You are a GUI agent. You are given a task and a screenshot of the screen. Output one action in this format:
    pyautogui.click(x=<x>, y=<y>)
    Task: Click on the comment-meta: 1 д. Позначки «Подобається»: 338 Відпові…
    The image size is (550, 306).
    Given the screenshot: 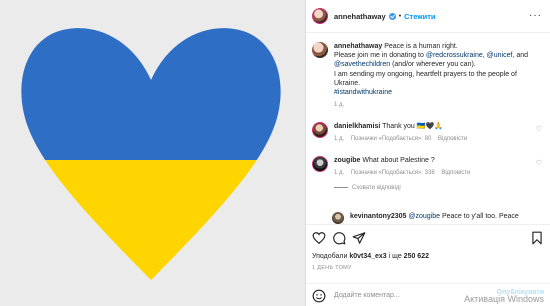 What is the action you would take?
    pyautogui.click(x=439, y=173)
    